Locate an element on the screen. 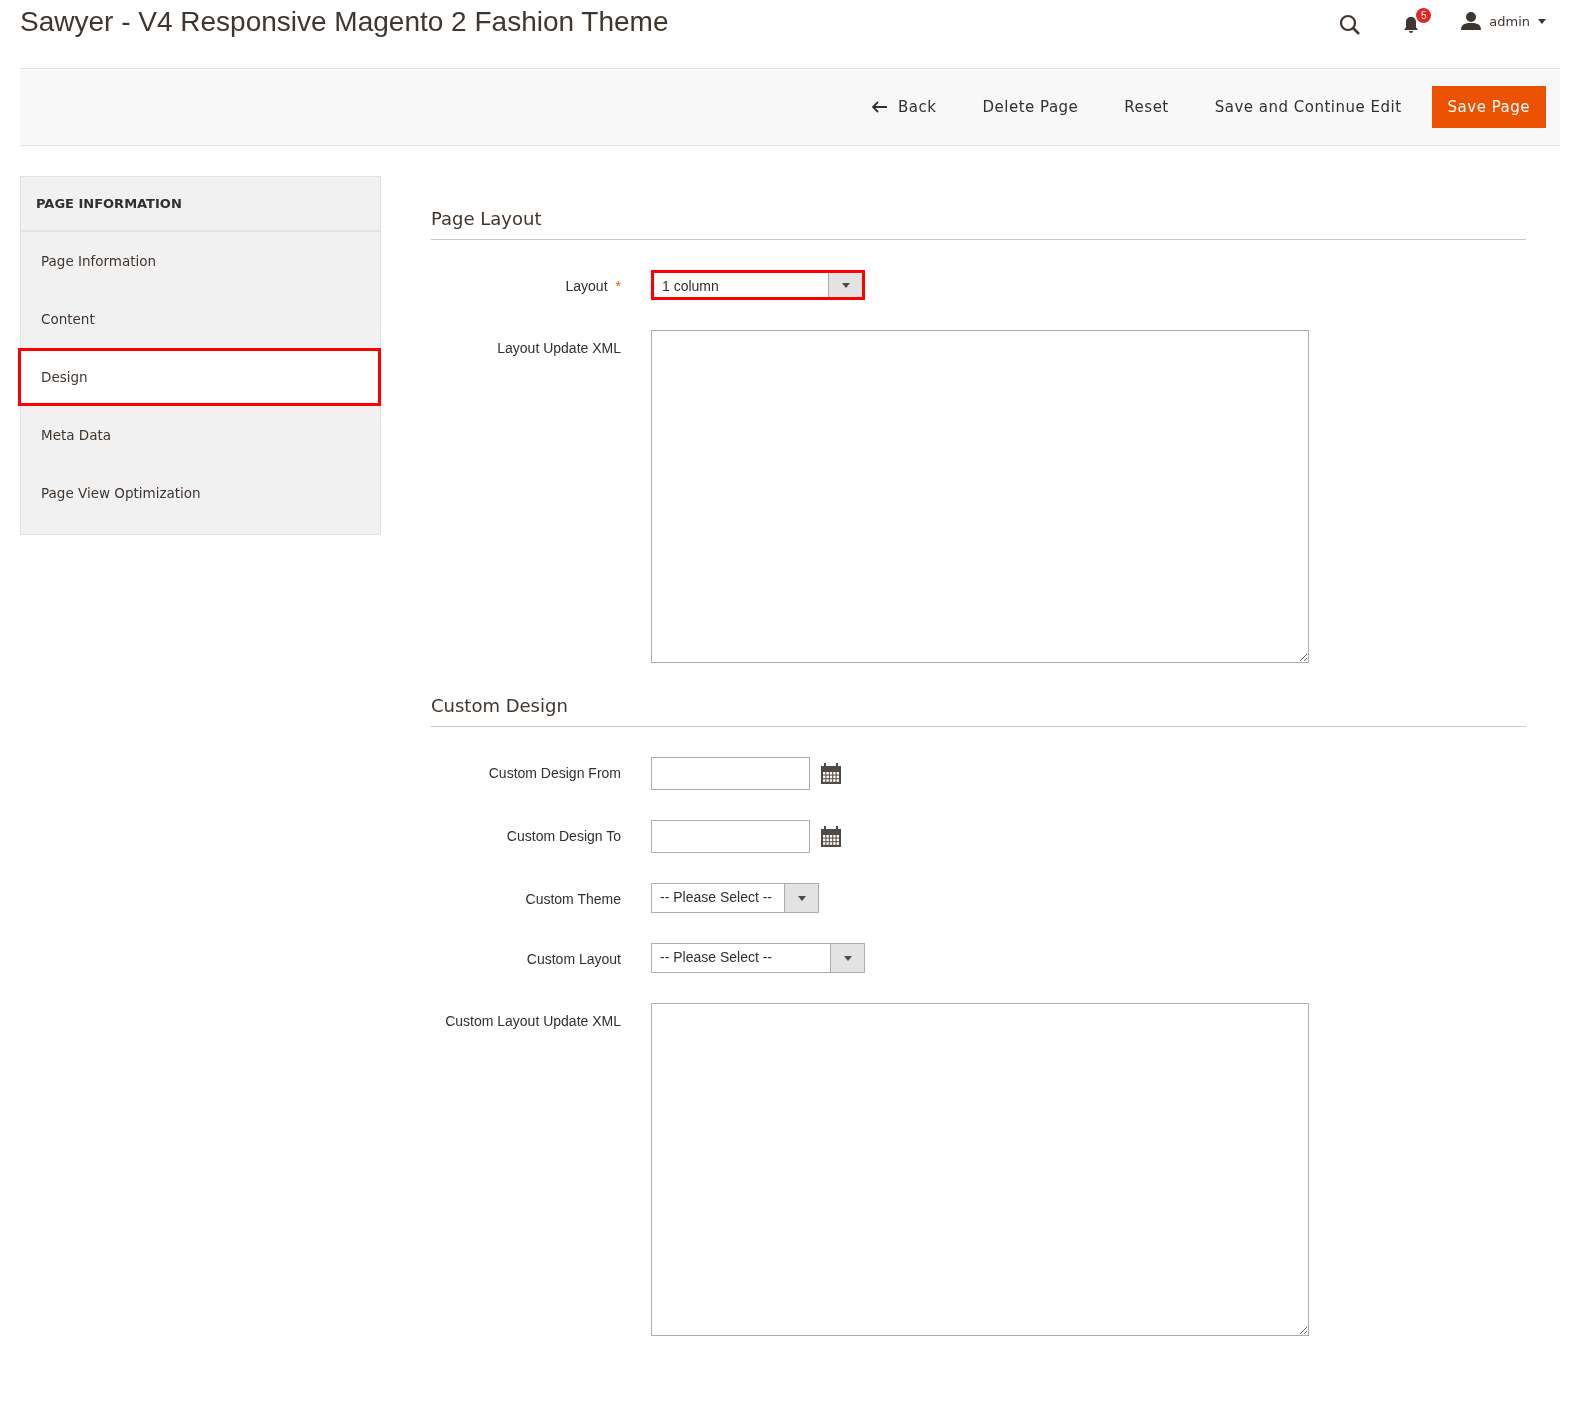  field-label: Custom Layout Update XML is located at coordinates (532, 1020).